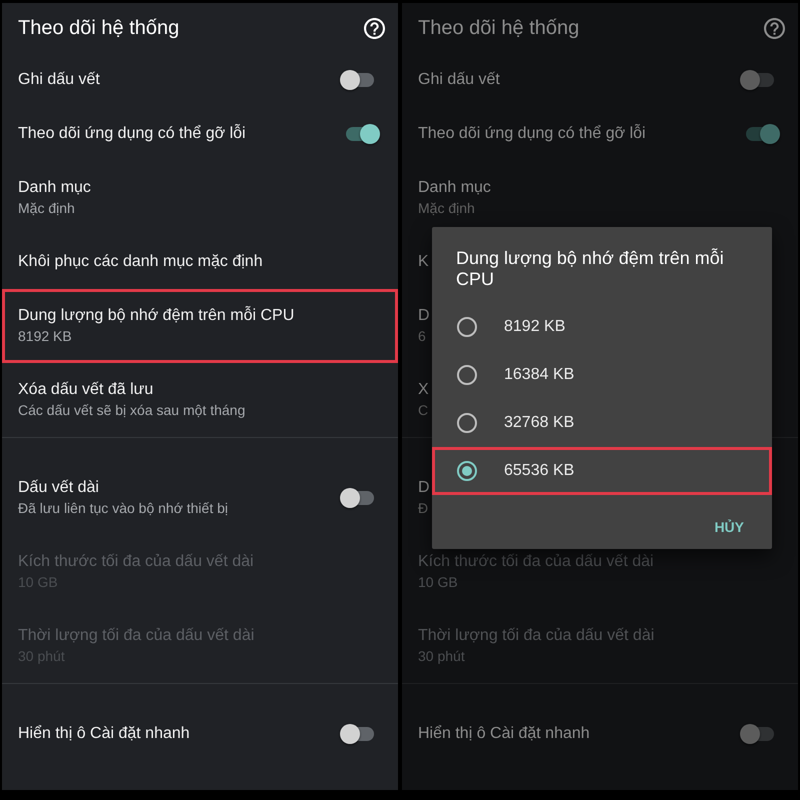  Describe the element at coordinates (729, 527) in the screenshot. I see `cancel-button: HỦY` at that location.